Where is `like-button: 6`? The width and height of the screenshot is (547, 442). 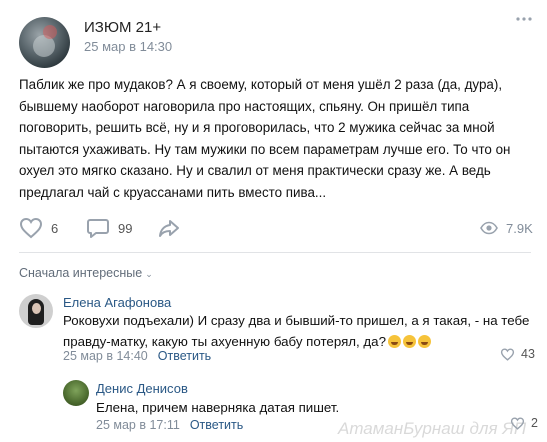 like-button: 6 is located at coordinates (38, 228).